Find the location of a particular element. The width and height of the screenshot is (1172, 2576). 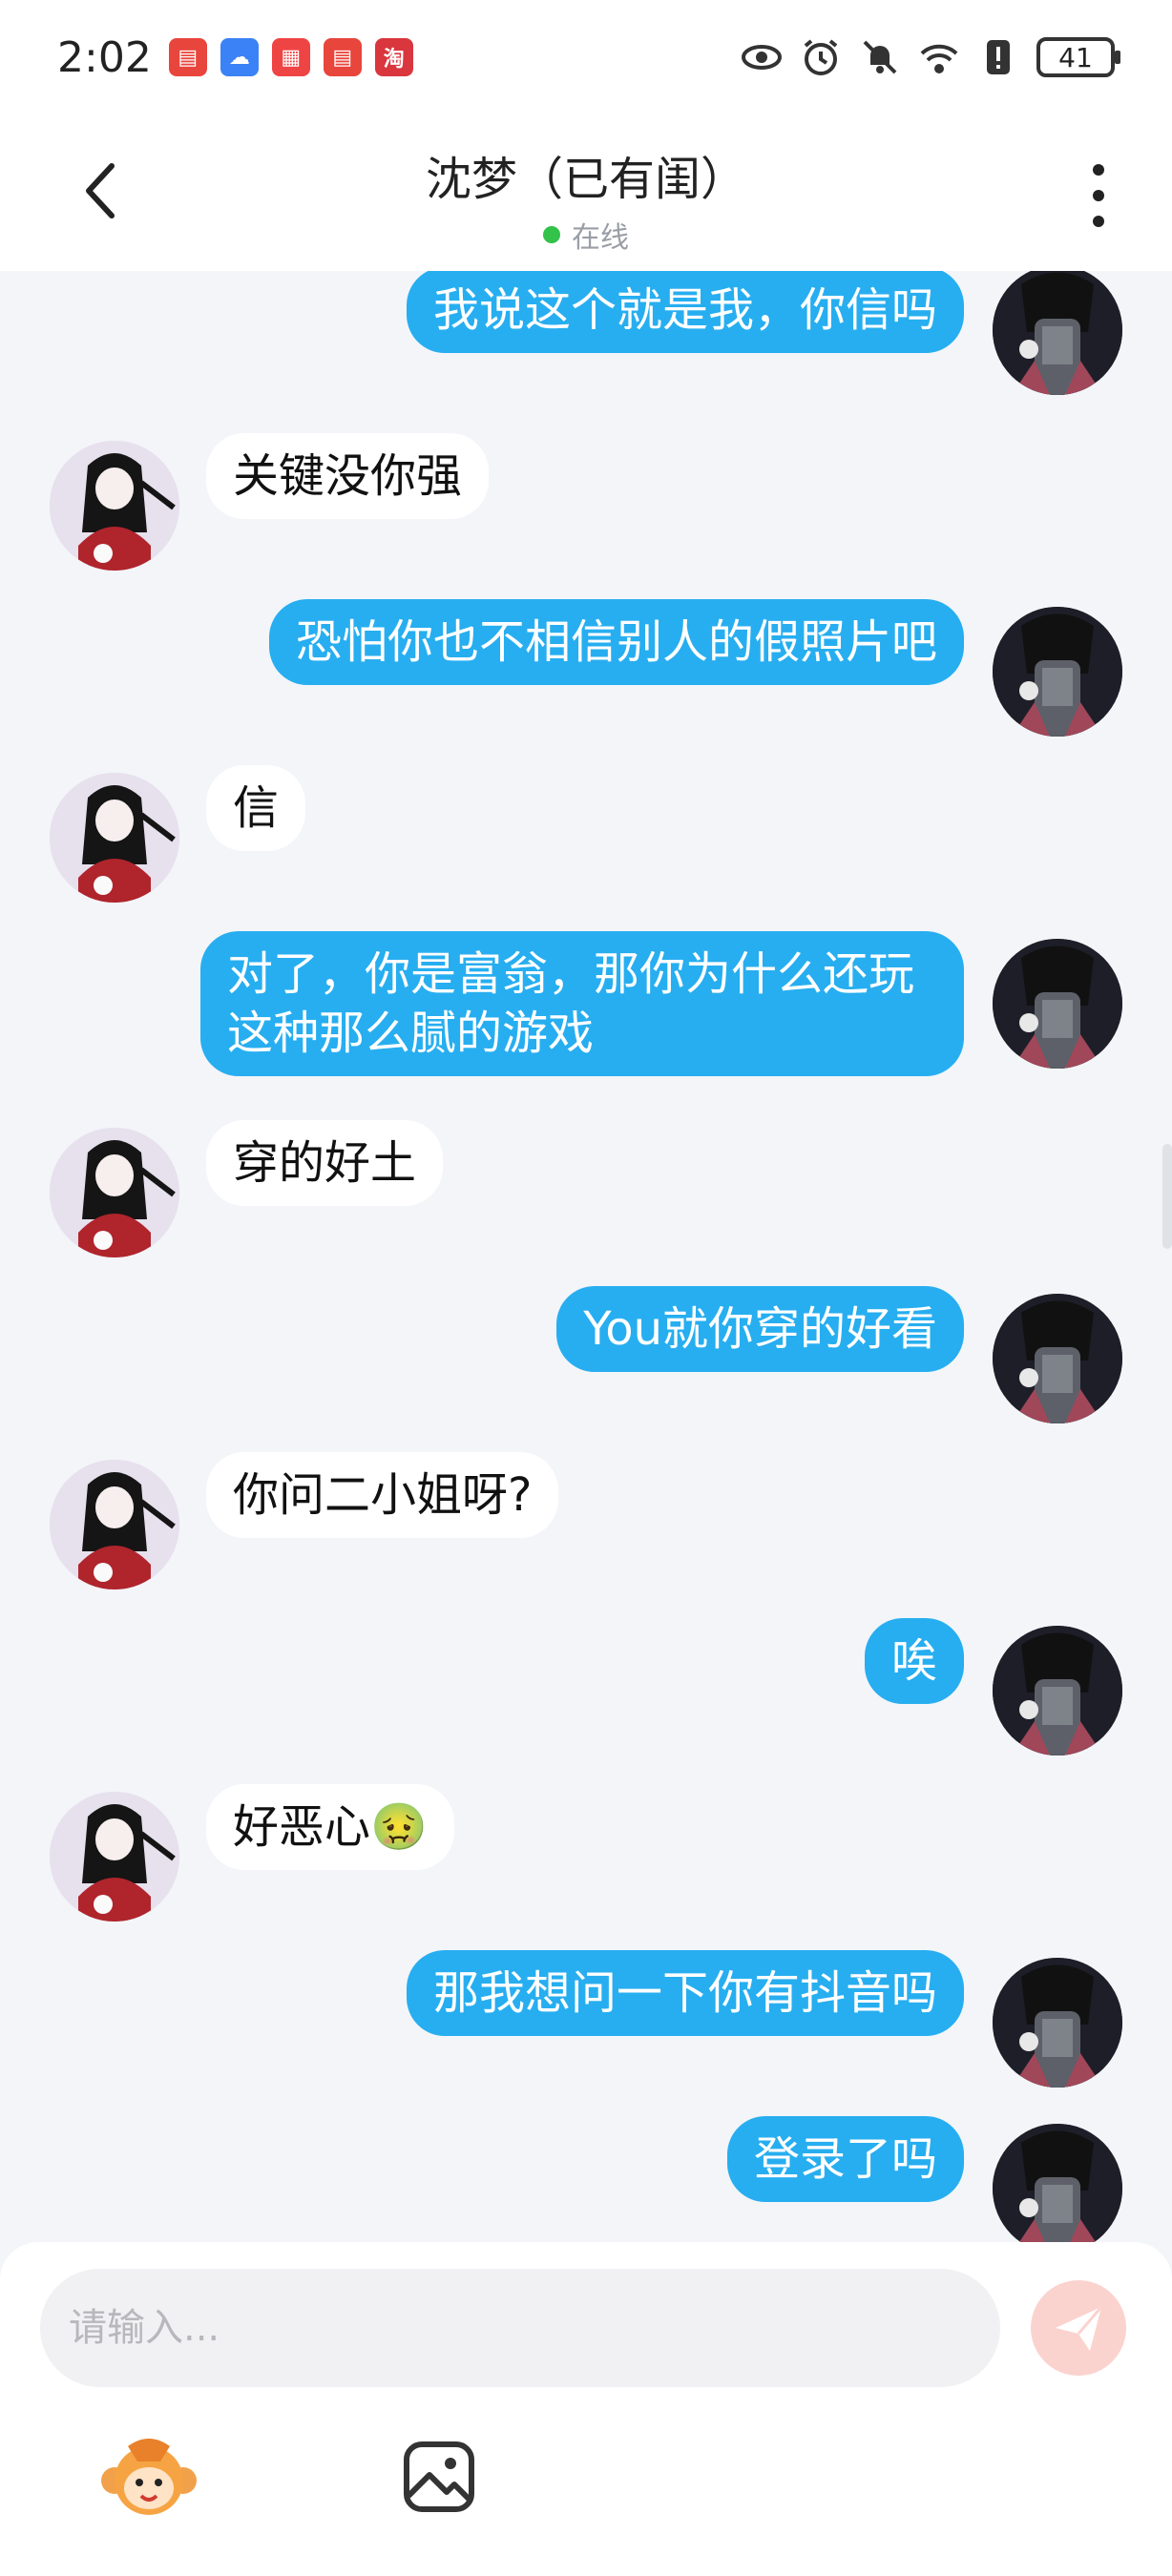

message-bubble-self: 那我想问一下你有抖音吗 is located at coordinates (685, 1993).